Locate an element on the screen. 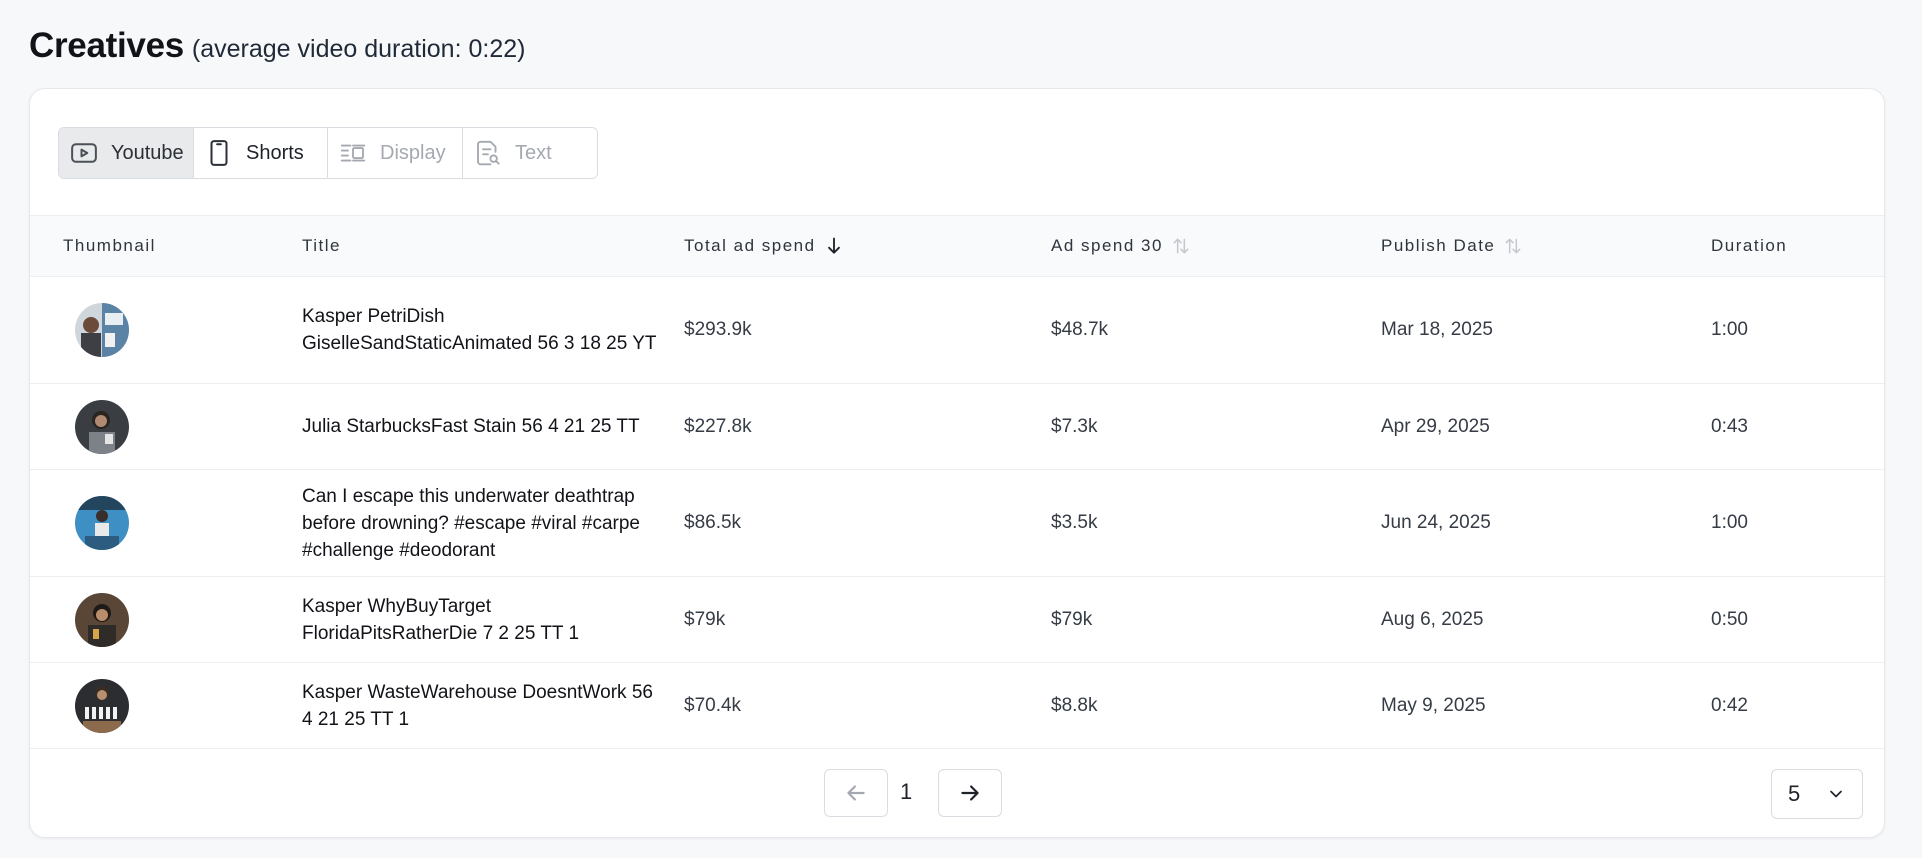 This screenshot has width=1922, height=858. row-publish-date: Aug 6, 2025 is located at coordinates (1432, 619).